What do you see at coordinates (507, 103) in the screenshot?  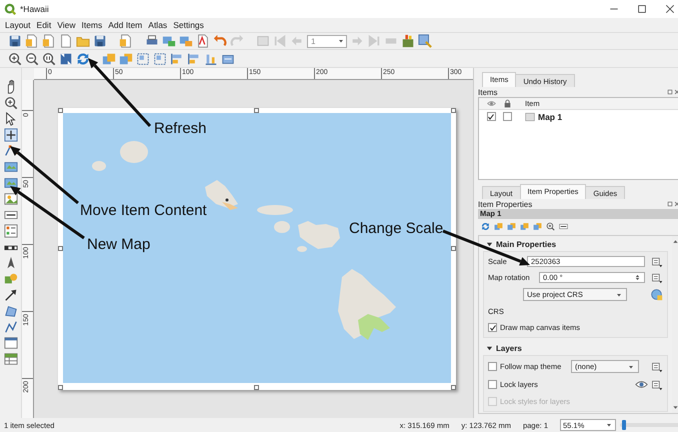 I see `lock-icon` at bounding box center [507, 103].